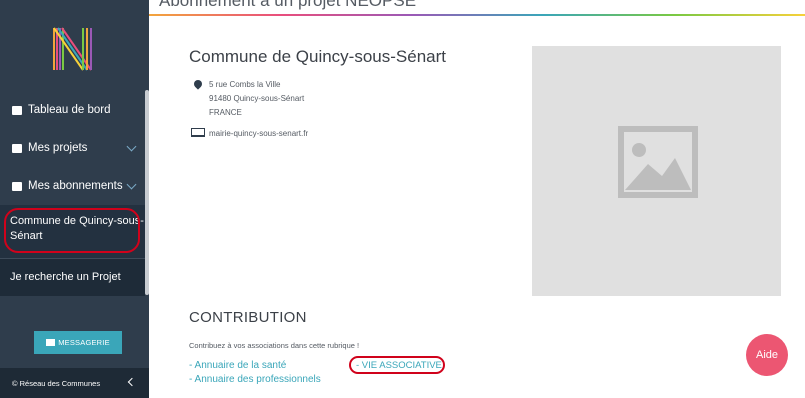  I want to click on neopse-logo, so click(73, 49).